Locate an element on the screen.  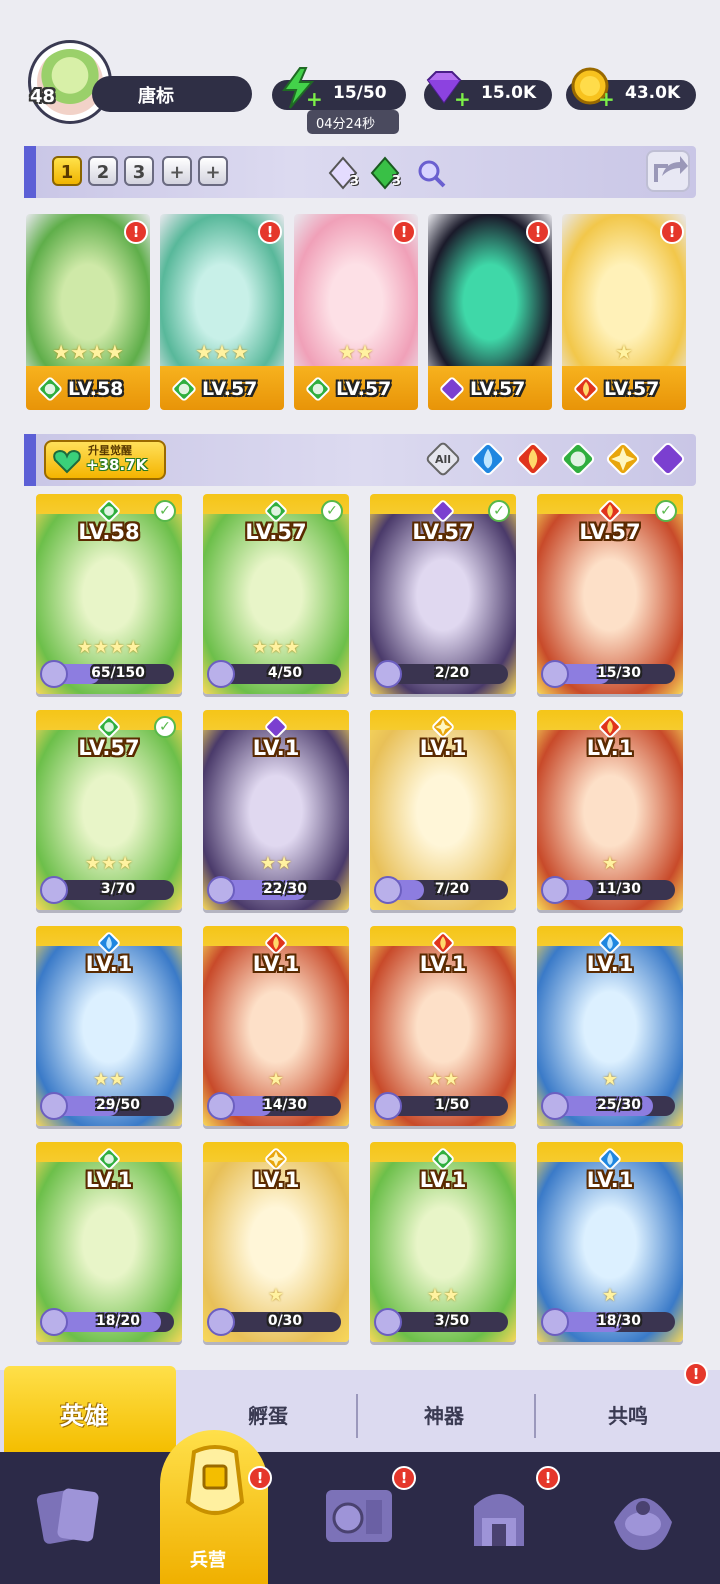
featured-hero-card: ★ LV.57 ! is located at coordinates (624, 312).